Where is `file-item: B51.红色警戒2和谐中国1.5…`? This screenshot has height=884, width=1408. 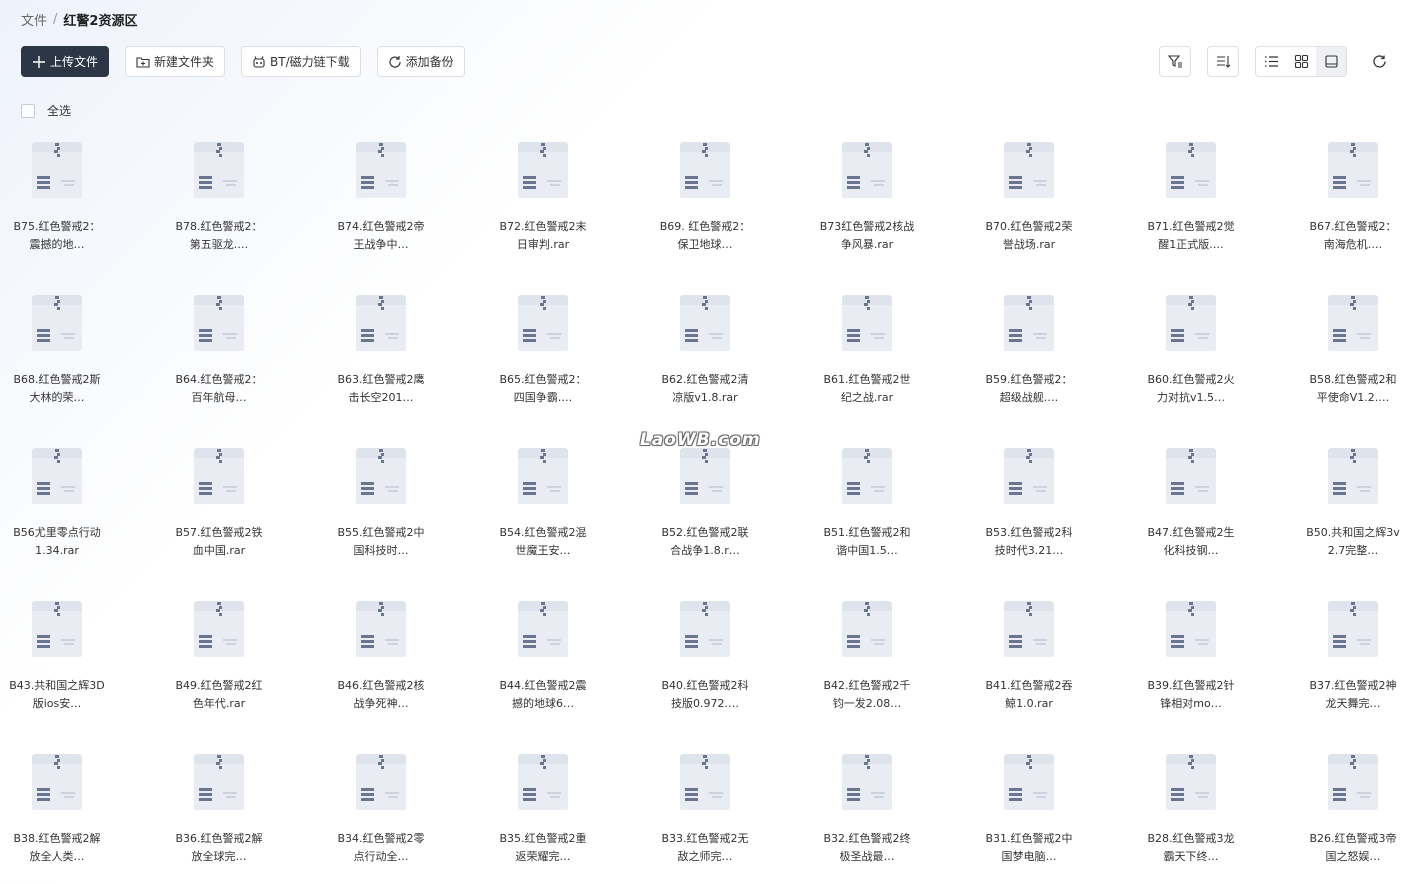 file-item: B51.红色警戒2和谐中国1.5… is located at coordinates (867, 510).